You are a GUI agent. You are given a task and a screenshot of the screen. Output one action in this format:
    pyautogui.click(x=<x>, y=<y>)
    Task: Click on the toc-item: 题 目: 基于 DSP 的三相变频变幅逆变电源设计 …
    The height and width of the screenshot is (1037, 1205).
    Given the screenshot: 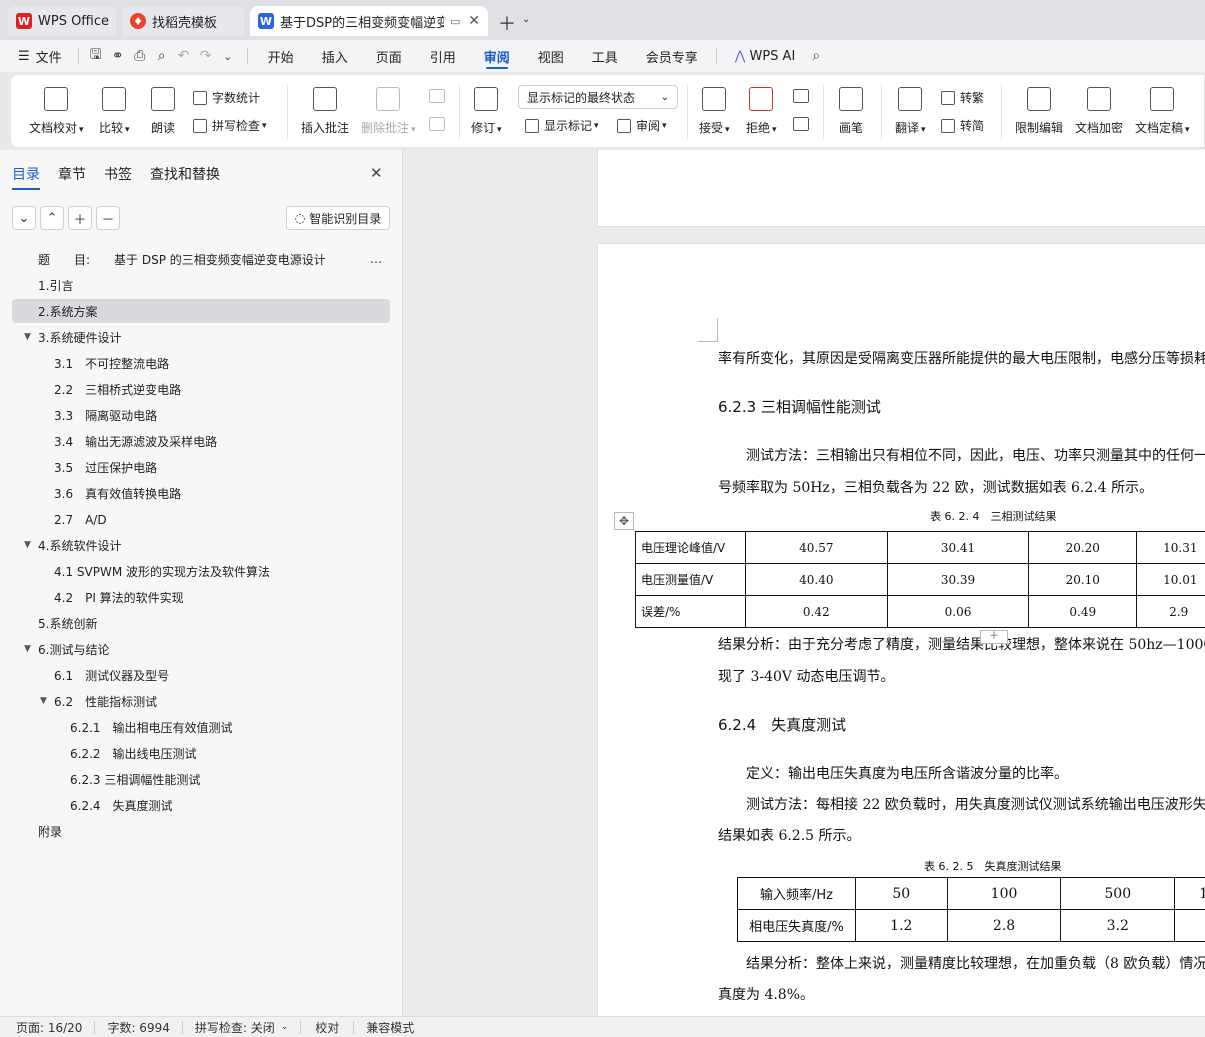 What is the action you would take?
    pyautogui.click(x=201, y=259)
    